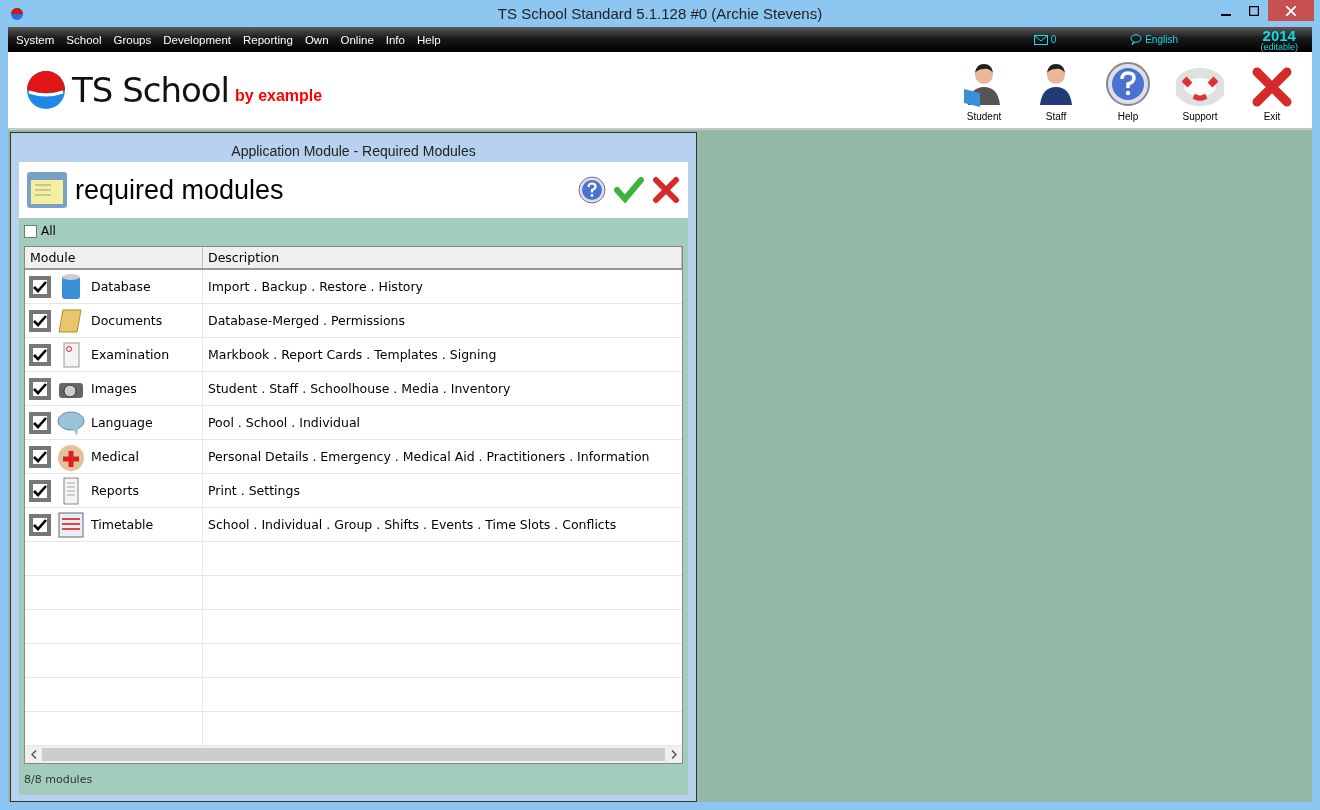  I want to click on help-button, so click(592, 190).